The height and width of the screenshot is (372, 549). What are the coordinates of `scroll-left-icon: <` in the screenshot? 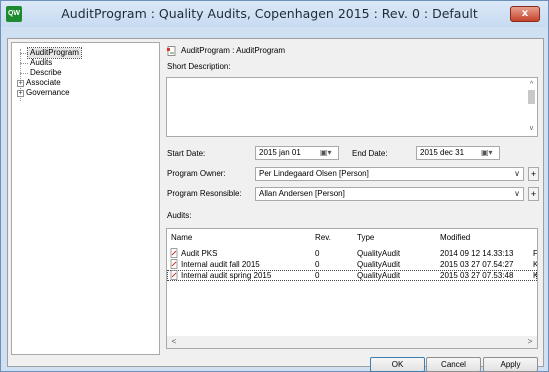 It's located at (174, 342).